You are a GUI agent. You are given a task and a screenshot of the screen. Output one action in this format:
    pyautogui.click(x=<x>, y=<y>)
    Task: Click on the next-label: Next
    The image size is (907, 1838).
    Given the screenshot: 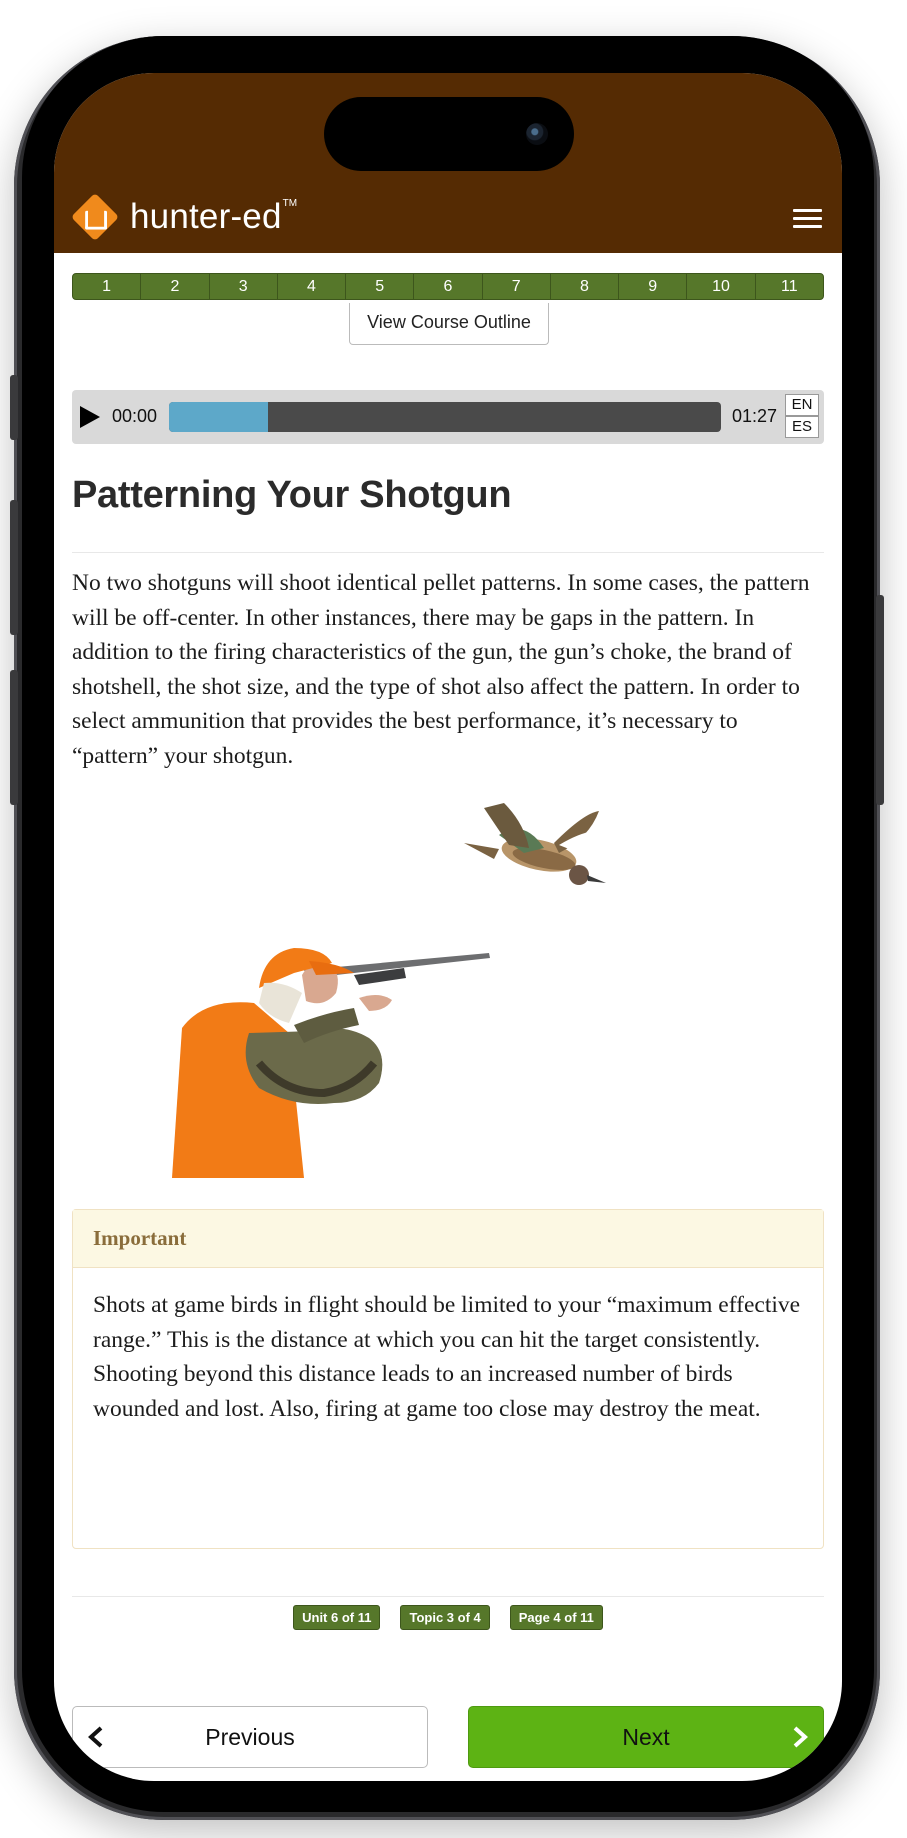 What is the action you would take?
    pyautogui.click(x=646, y=1737)
    